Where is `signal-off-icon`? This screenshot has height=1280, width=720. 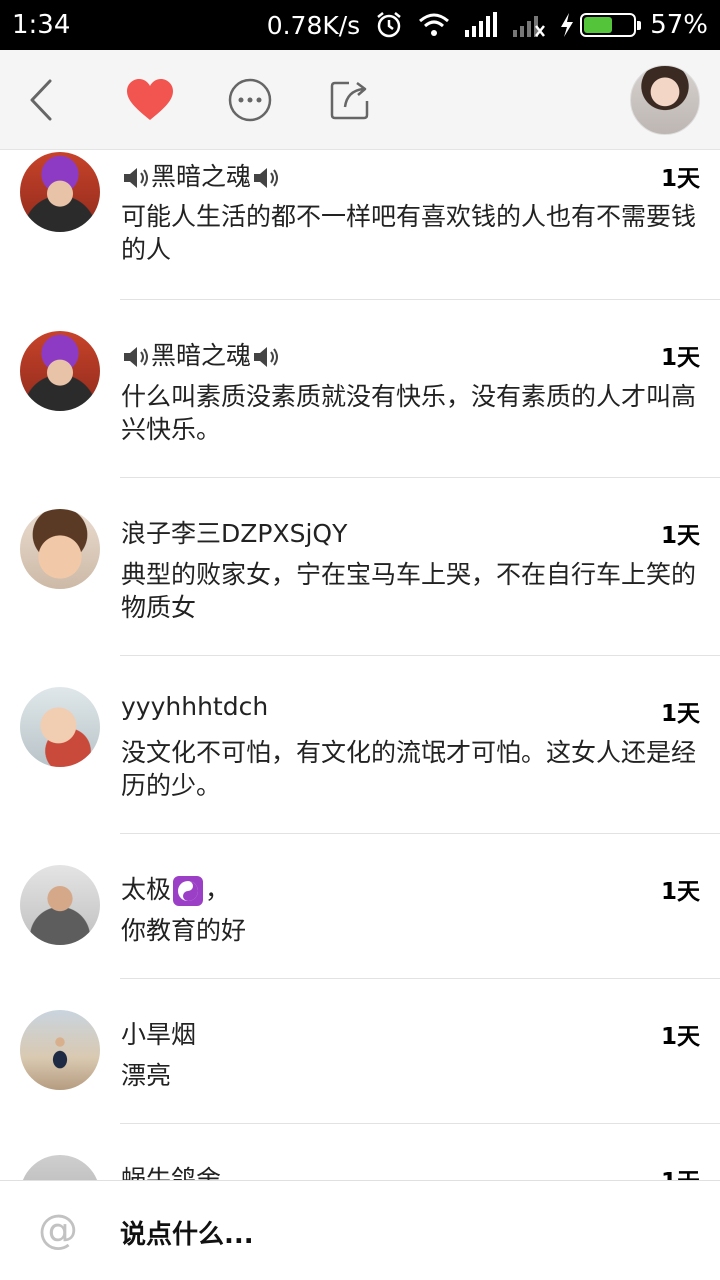 signal-off-icon is located at coordinates (529, 25).